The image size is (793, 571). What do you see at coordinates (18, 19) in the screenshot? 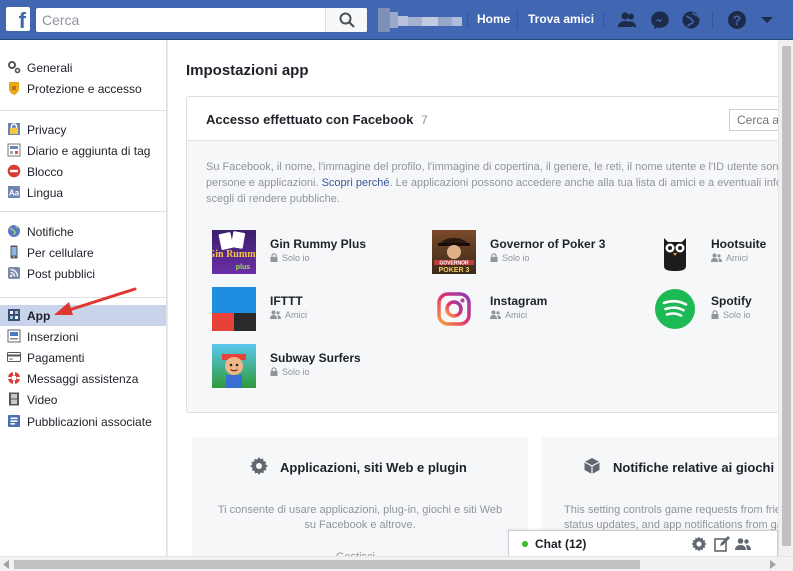
I see `facebook-logo-icon: f` at bounding box center [18, 19].